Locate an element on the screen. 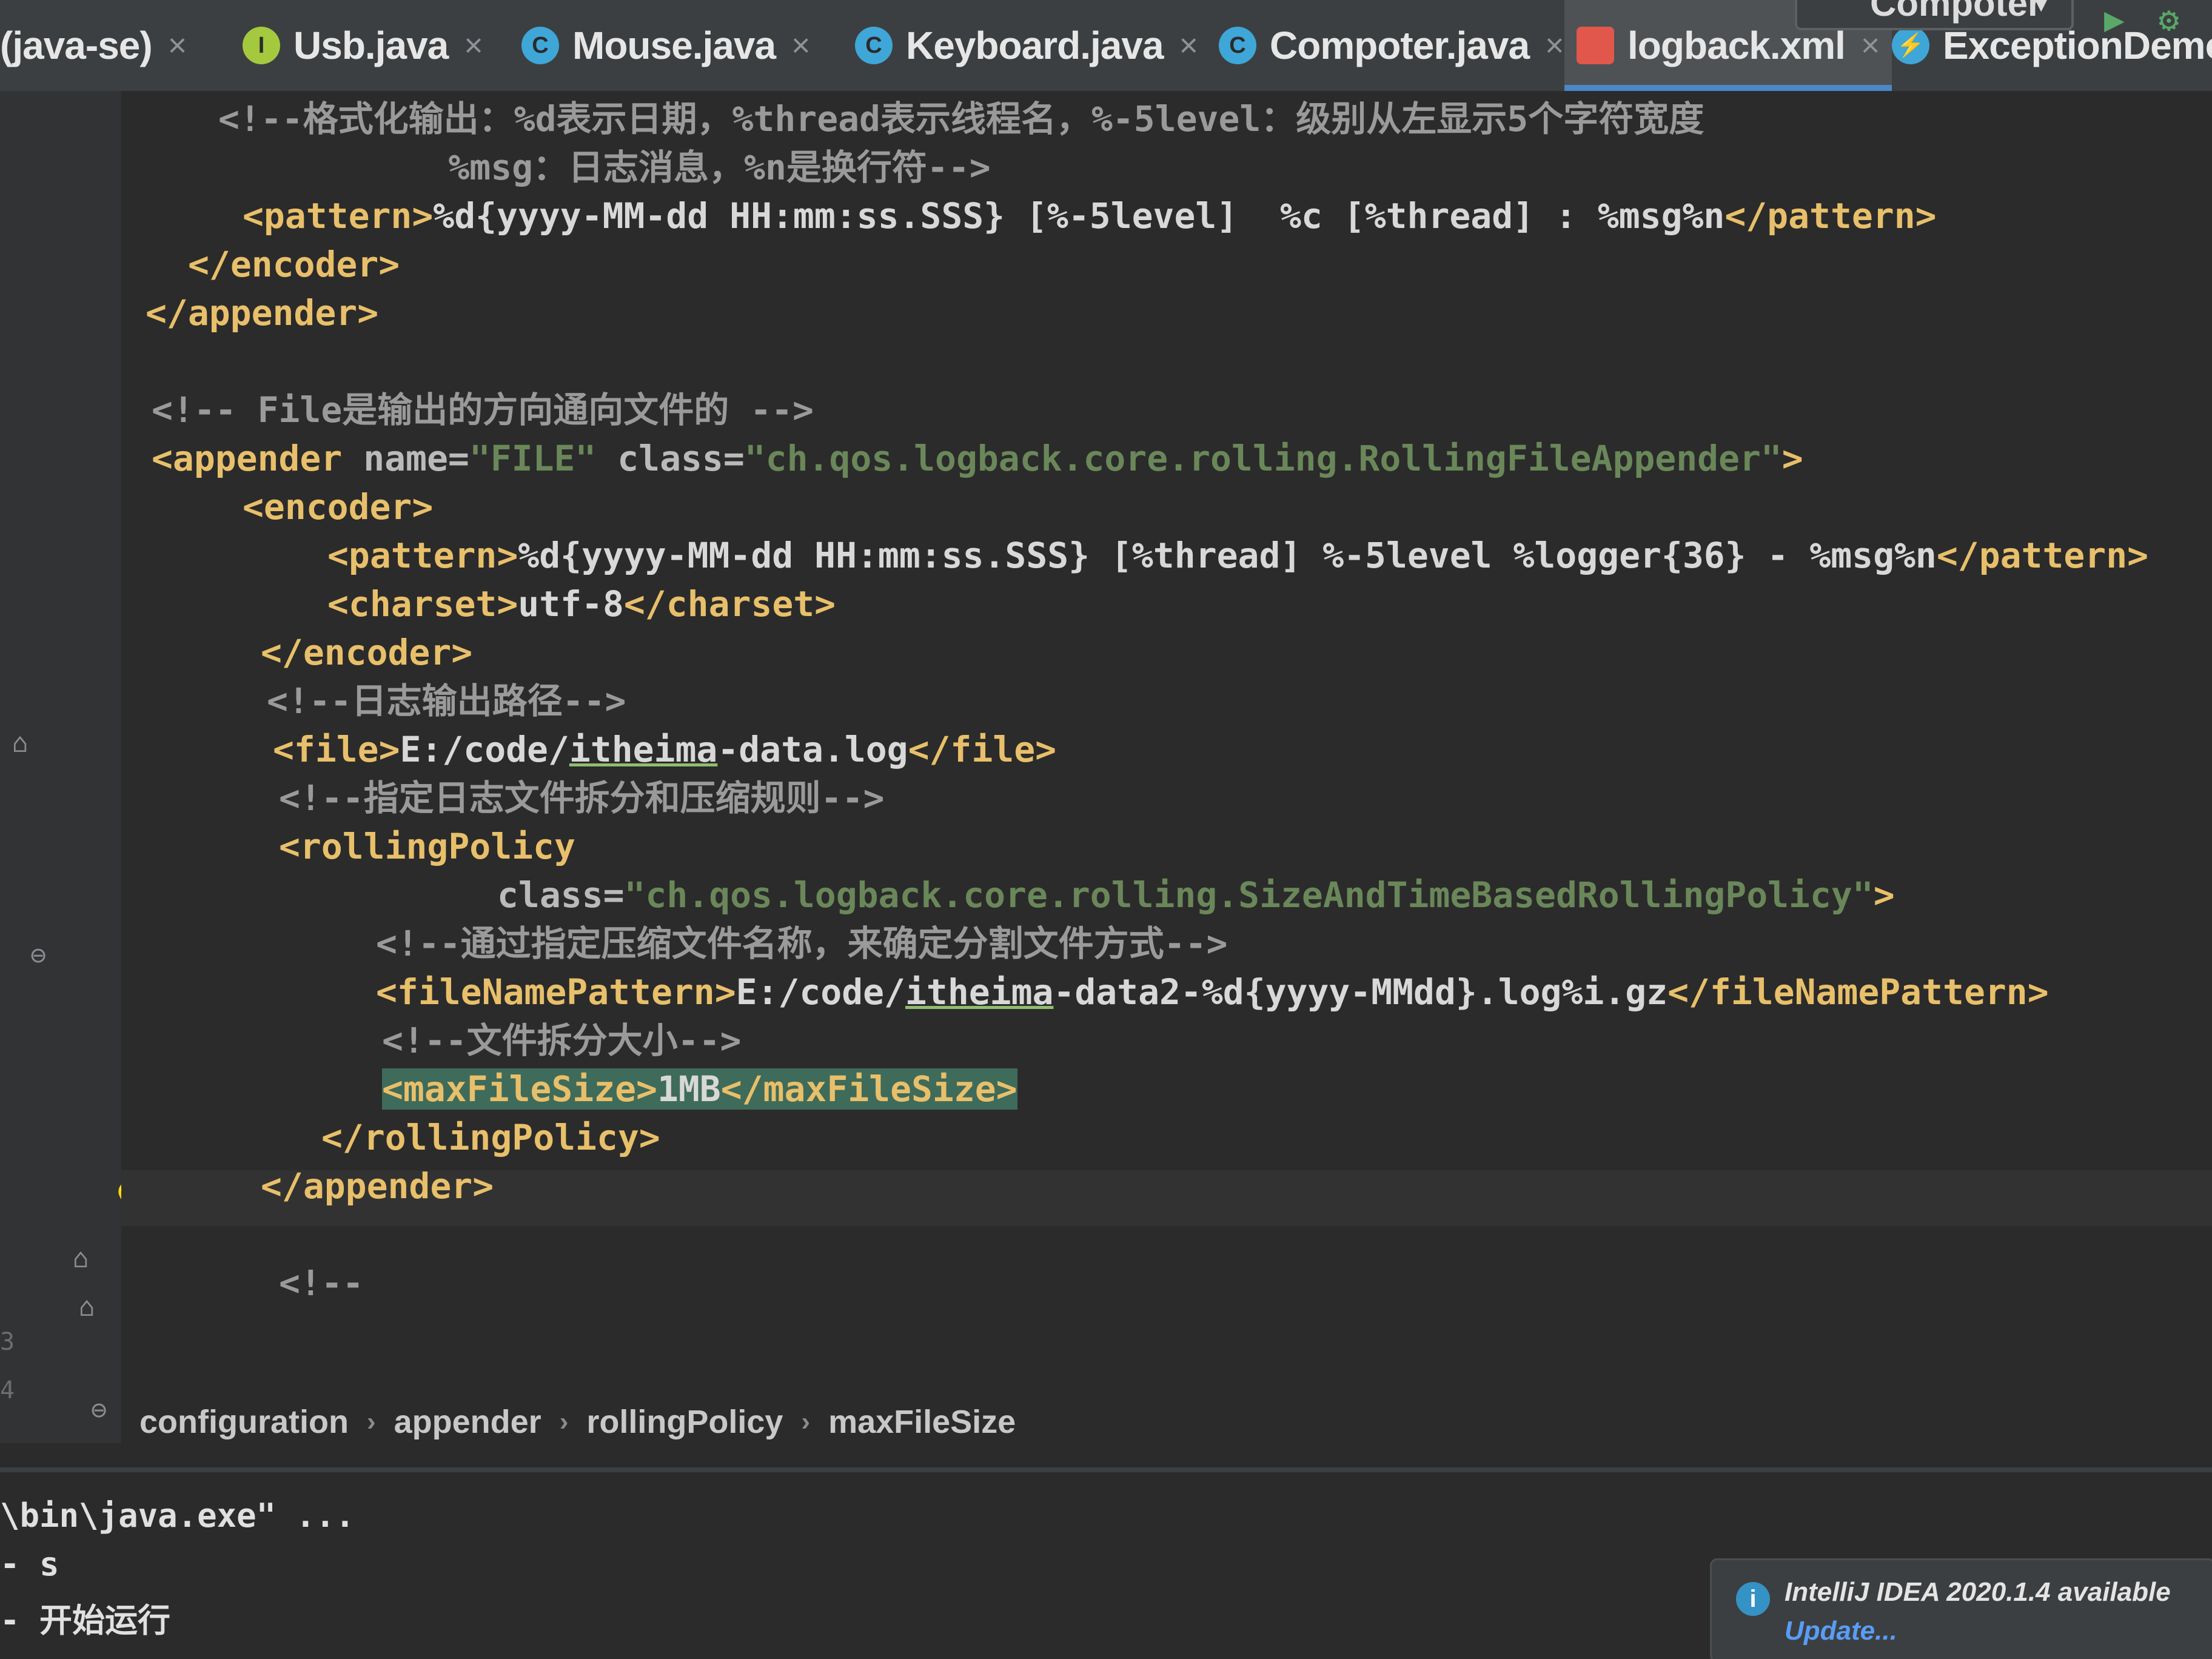 The height and width of the screenshot is (1659, 2212). code-token: <!--日志输出路径--> is located at coordinates (447, 701).